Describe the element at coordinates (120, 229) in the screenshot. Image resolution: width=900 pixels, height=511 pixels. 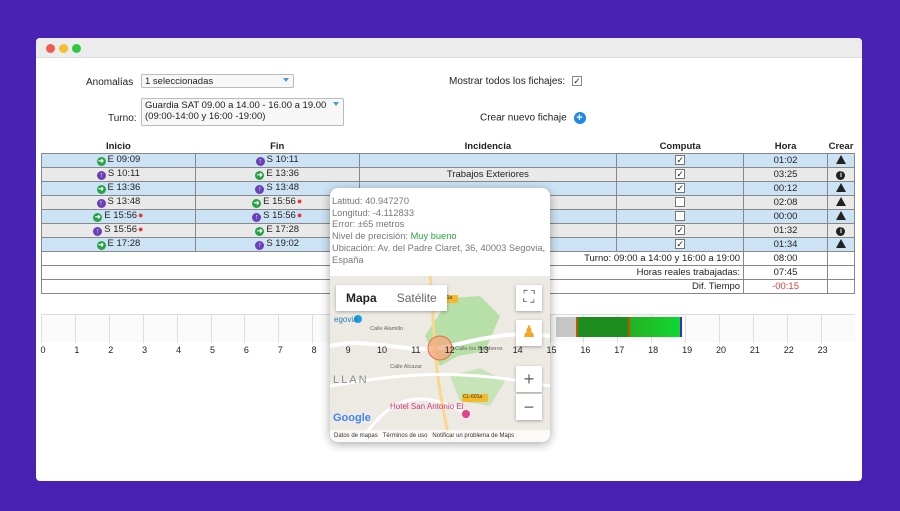
I see `inicio-cell: S 15:56` at that location.